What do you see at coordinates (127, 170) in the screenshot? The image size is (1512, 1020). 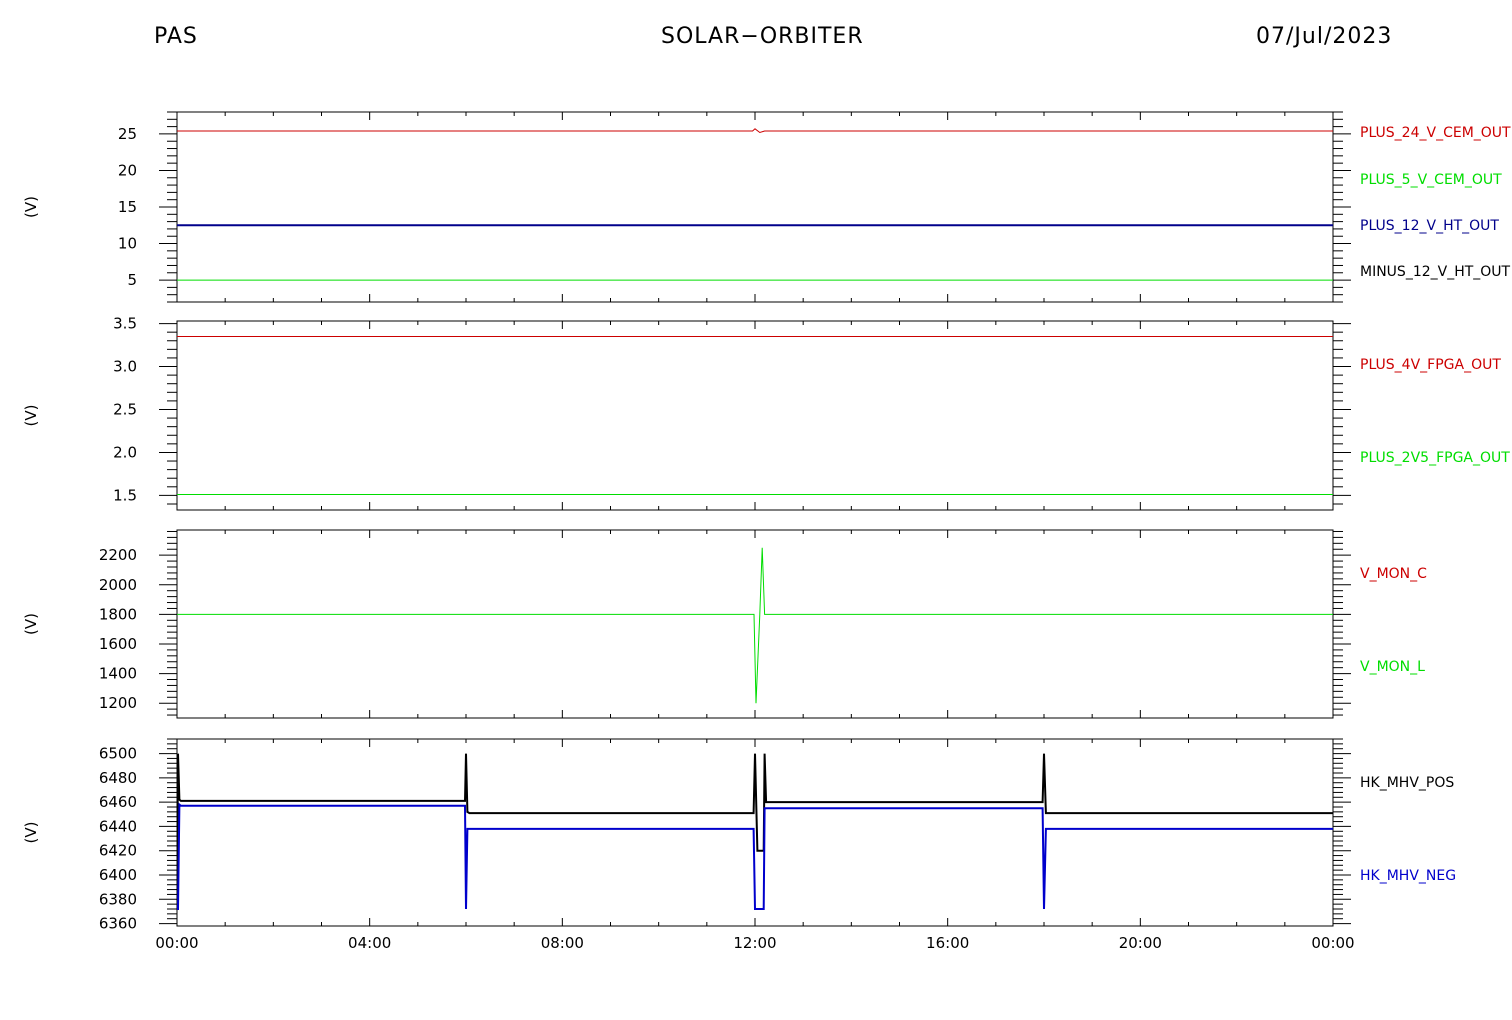 I see `y-tick-label: 20` at bounding box center [127, 170].